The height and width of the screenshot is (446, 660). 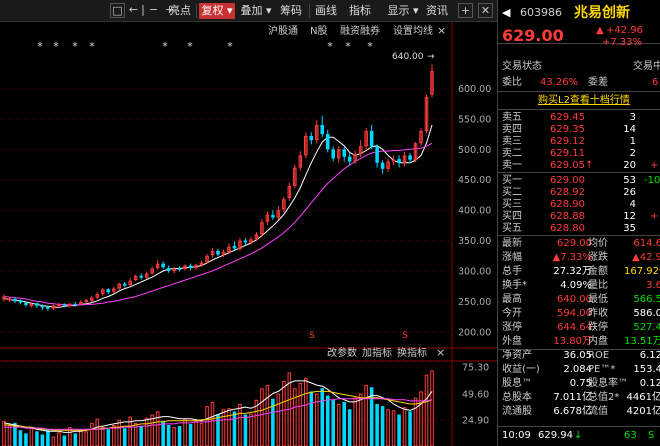 I want to click on zoom-out-icon: −, so click(x=153, y=10).